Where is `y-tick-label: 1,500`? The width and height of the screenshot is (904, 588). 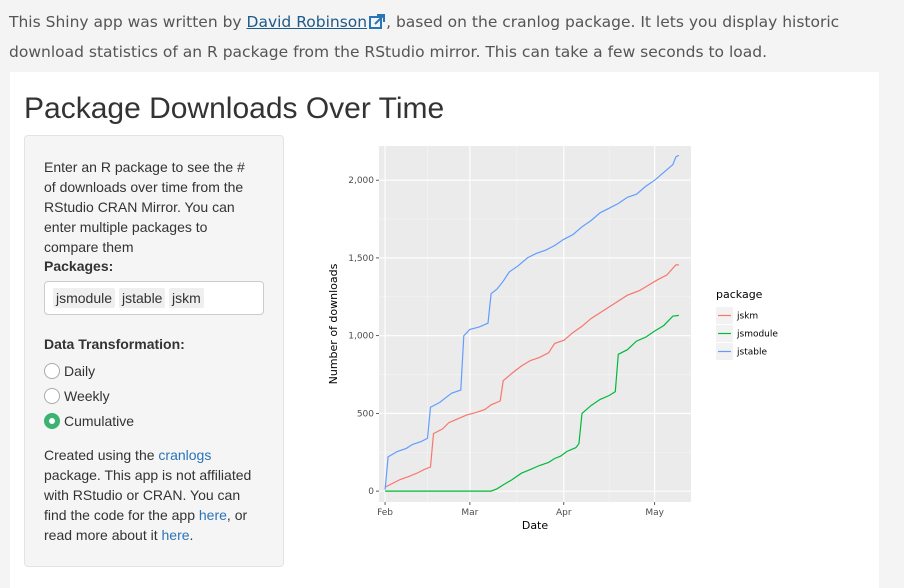
y-tick-label: 1,500 is located at coordinates (361, 259).